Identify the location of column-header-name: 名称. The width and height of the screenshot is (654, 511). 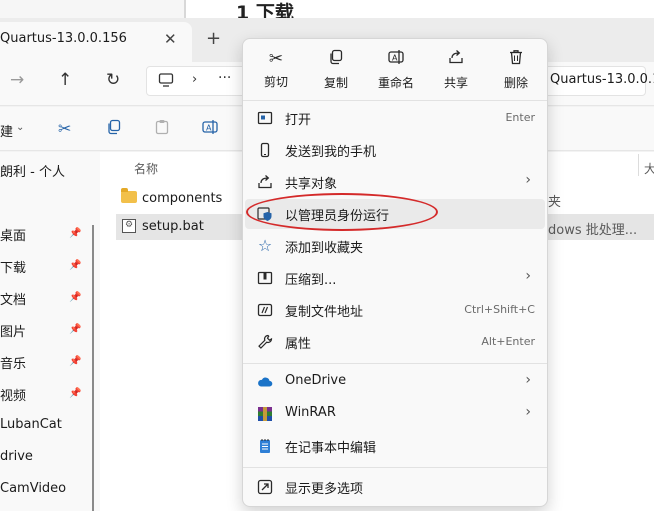
(146, 168).